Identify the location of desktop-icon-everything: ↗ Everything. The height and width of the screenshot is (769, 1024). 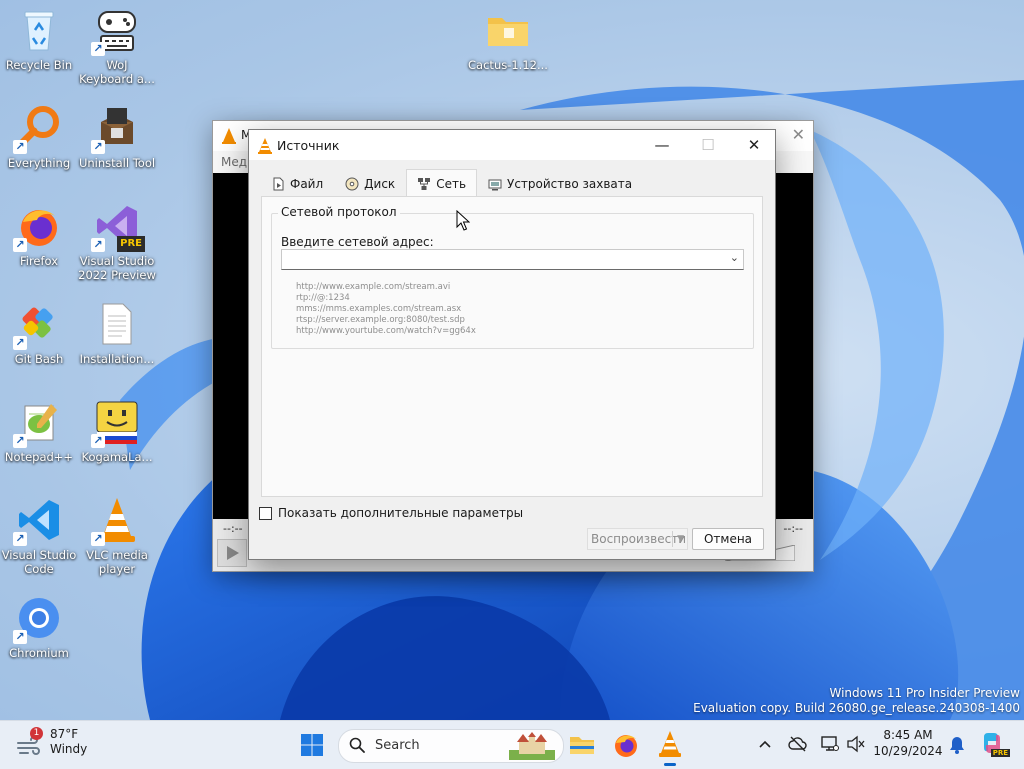
(39, 137).